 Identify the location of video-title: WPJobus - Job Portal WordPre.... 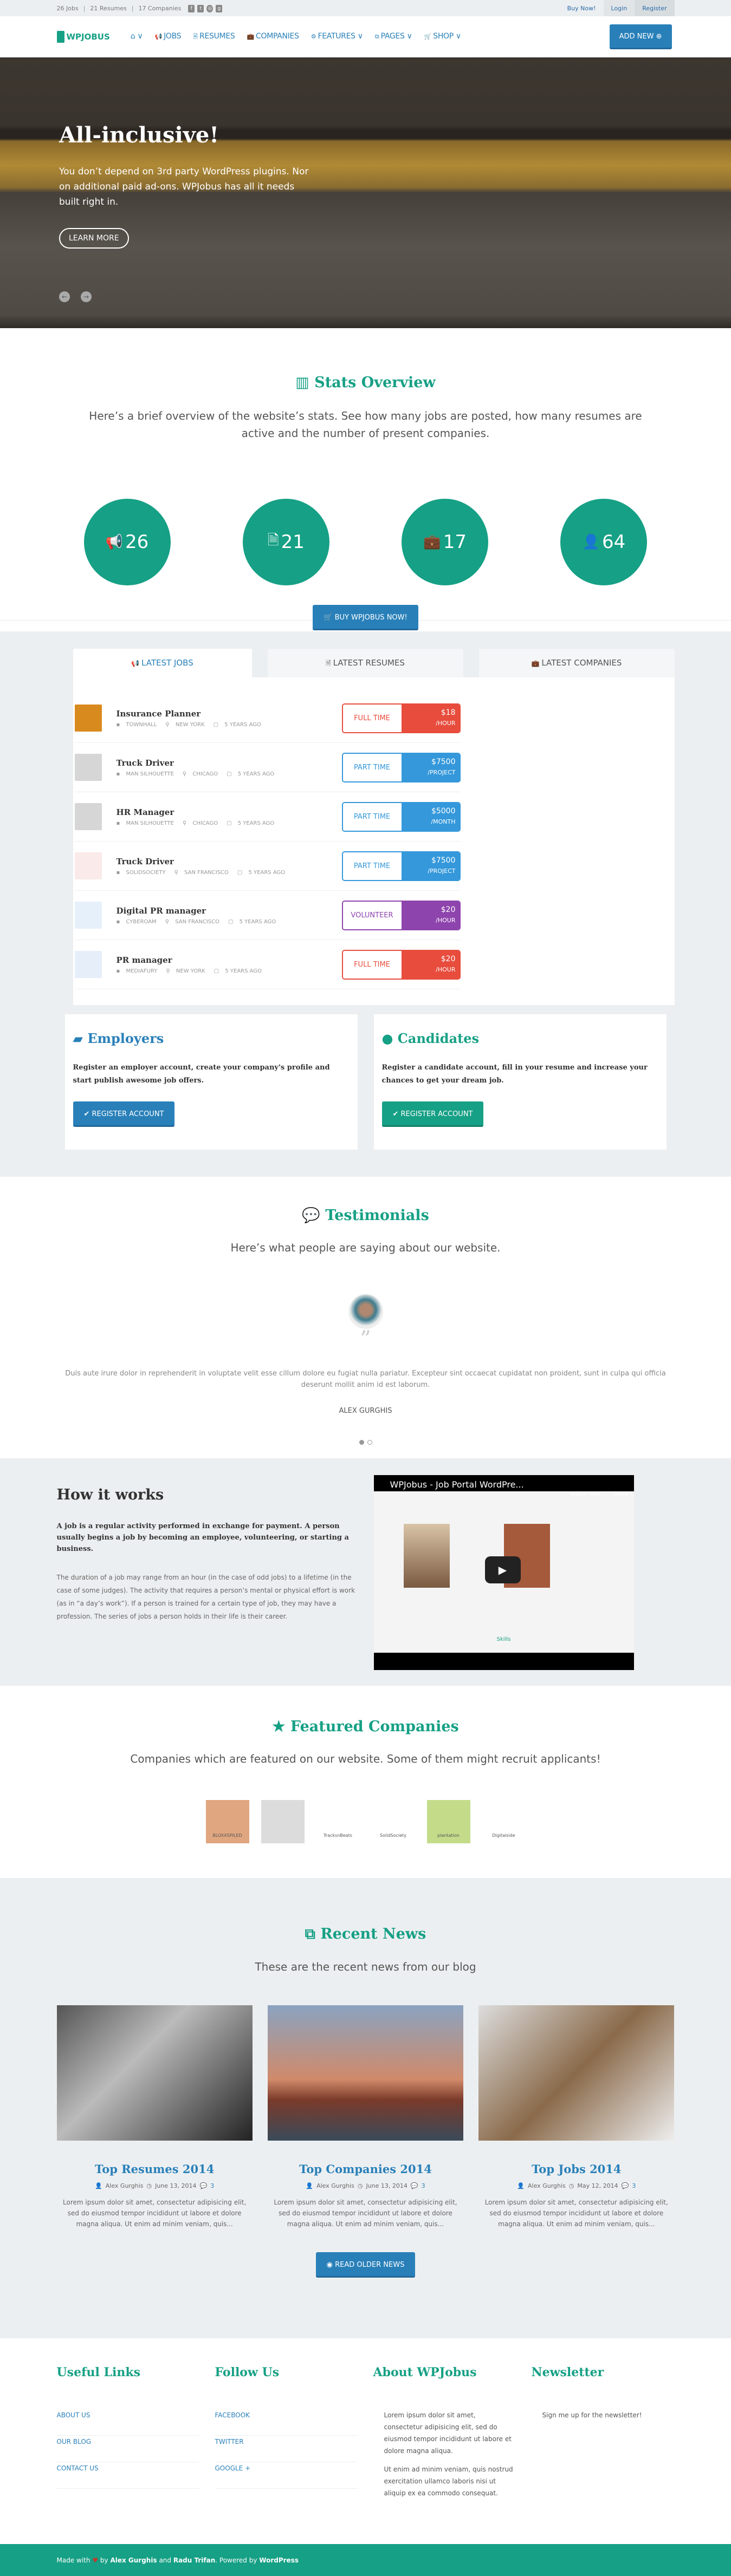
(457, 1484).